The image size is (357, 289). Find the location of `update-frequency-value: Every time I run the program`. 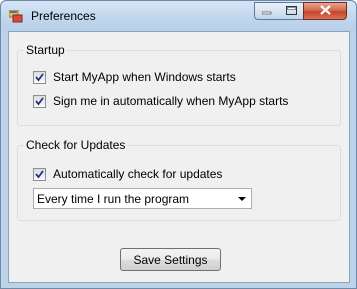

update-frequency-value: Every time I run the program is located at coordinates (113, 199).